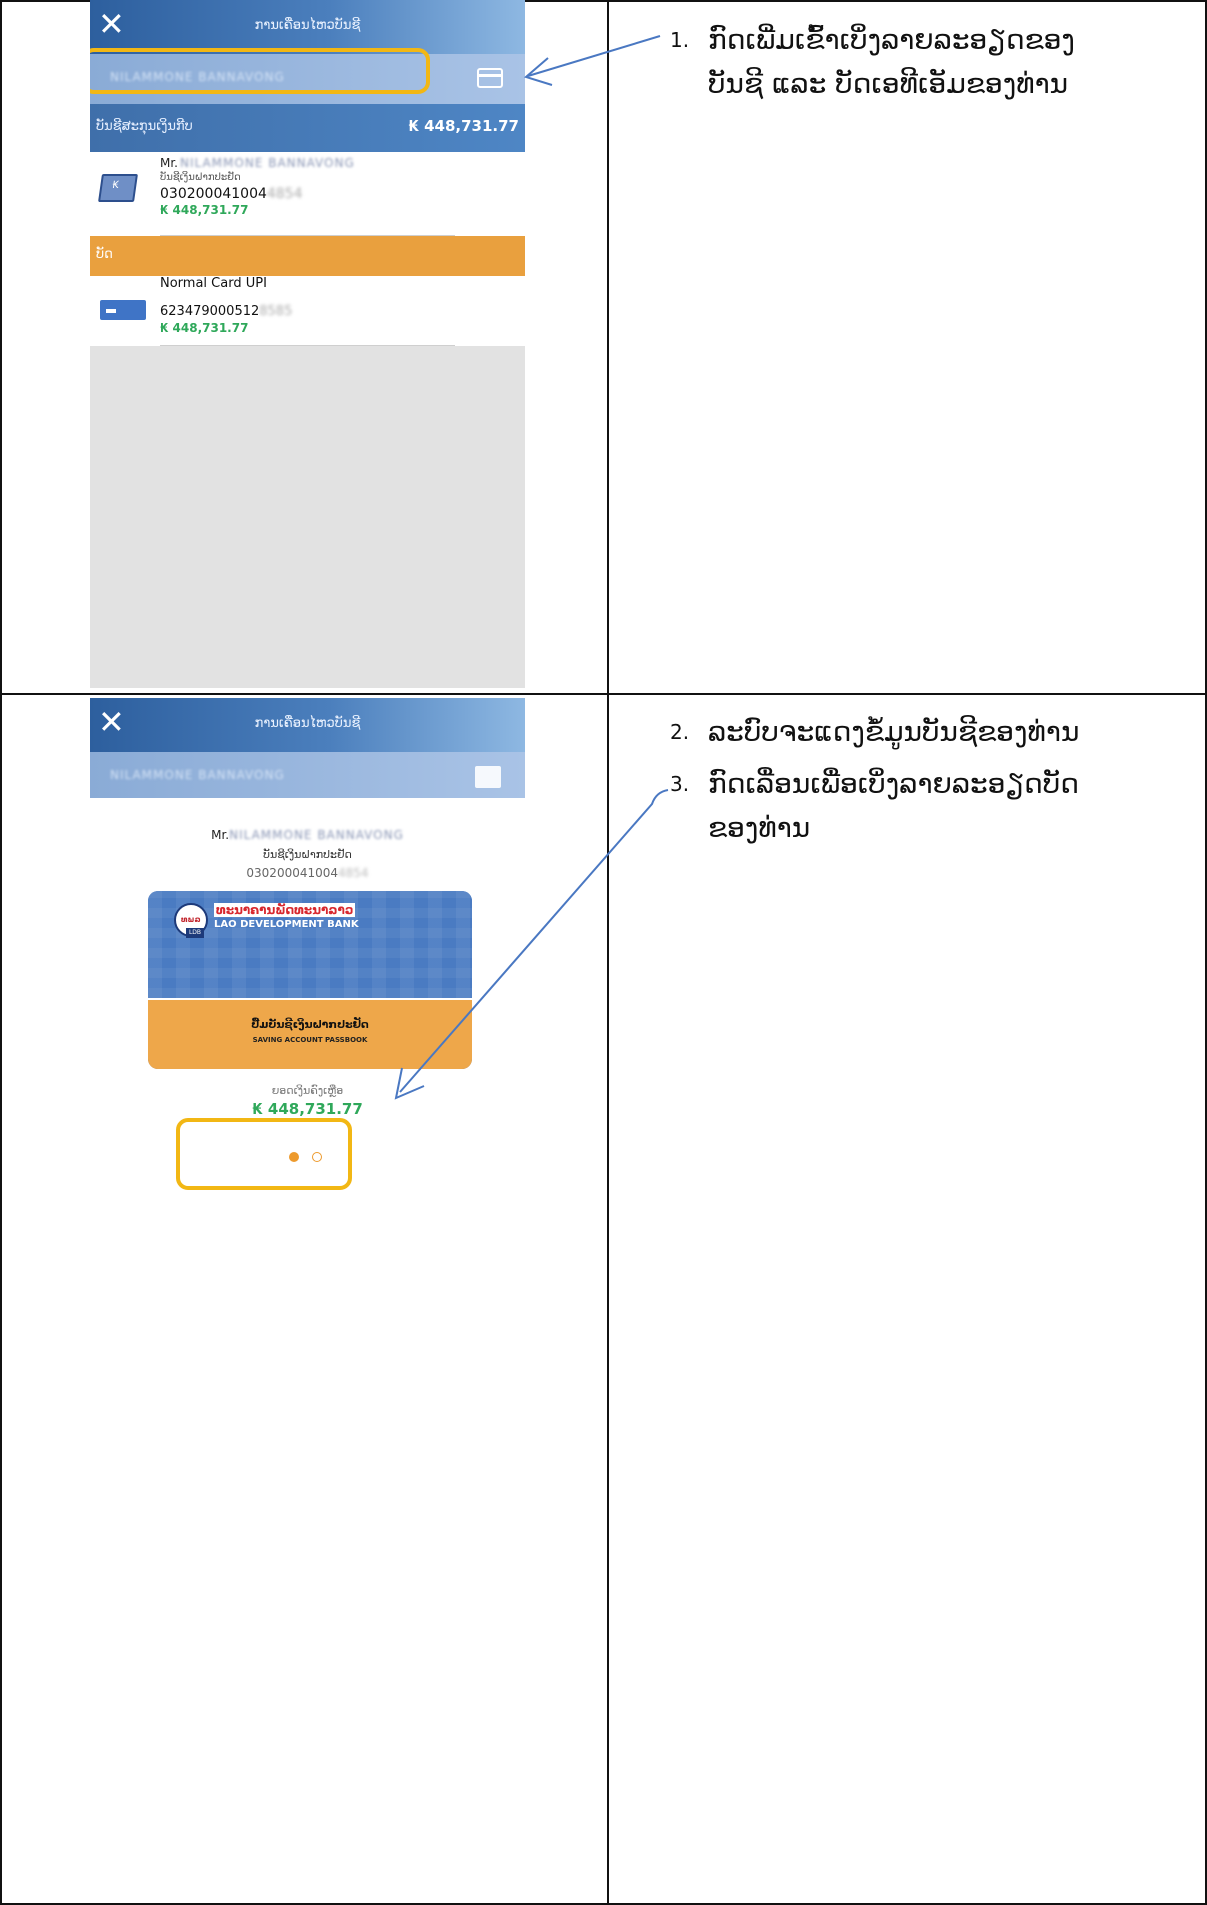  What do you see at coordinates (286, 924) in the screenshot?
I see `bank-name-en: LAO DEVELOPMENT BANK` at bounding box center [286, 924].